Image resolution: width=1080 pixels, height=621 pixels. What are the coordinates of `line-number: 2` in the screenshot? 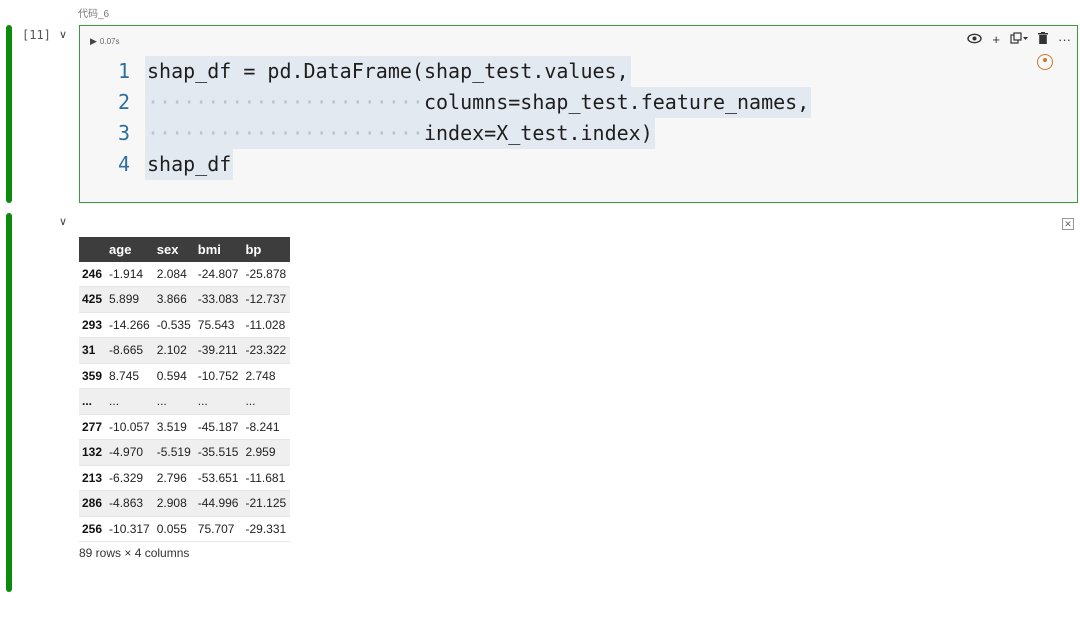 It's located at (123, 102).